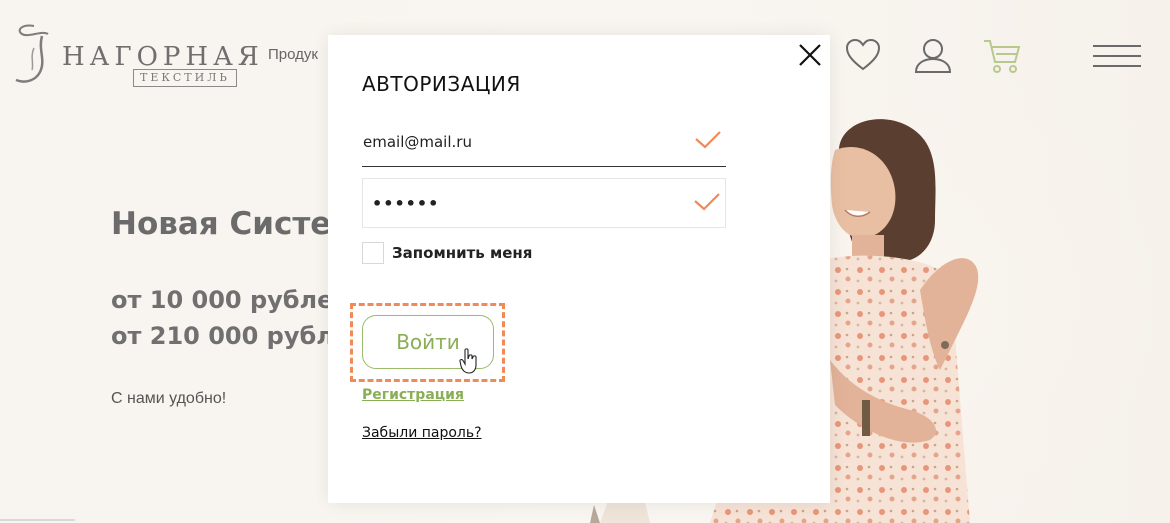 This screenshot has width=1170, height=523. What do you see at coordinates (462, 253) in the screenshot?
I see `remember-label: Запомнить меня` at bounding box center [462, 253].